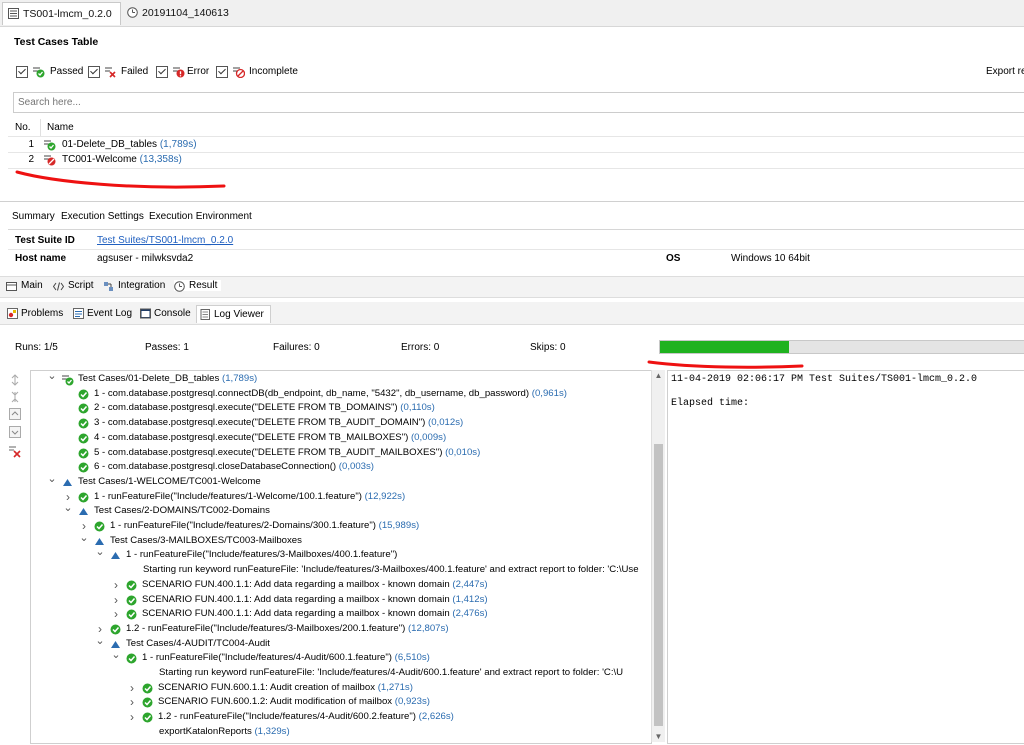 This screenshot has height=745, width=1024. I want to click on tab-result: Result, so click(198, 286).